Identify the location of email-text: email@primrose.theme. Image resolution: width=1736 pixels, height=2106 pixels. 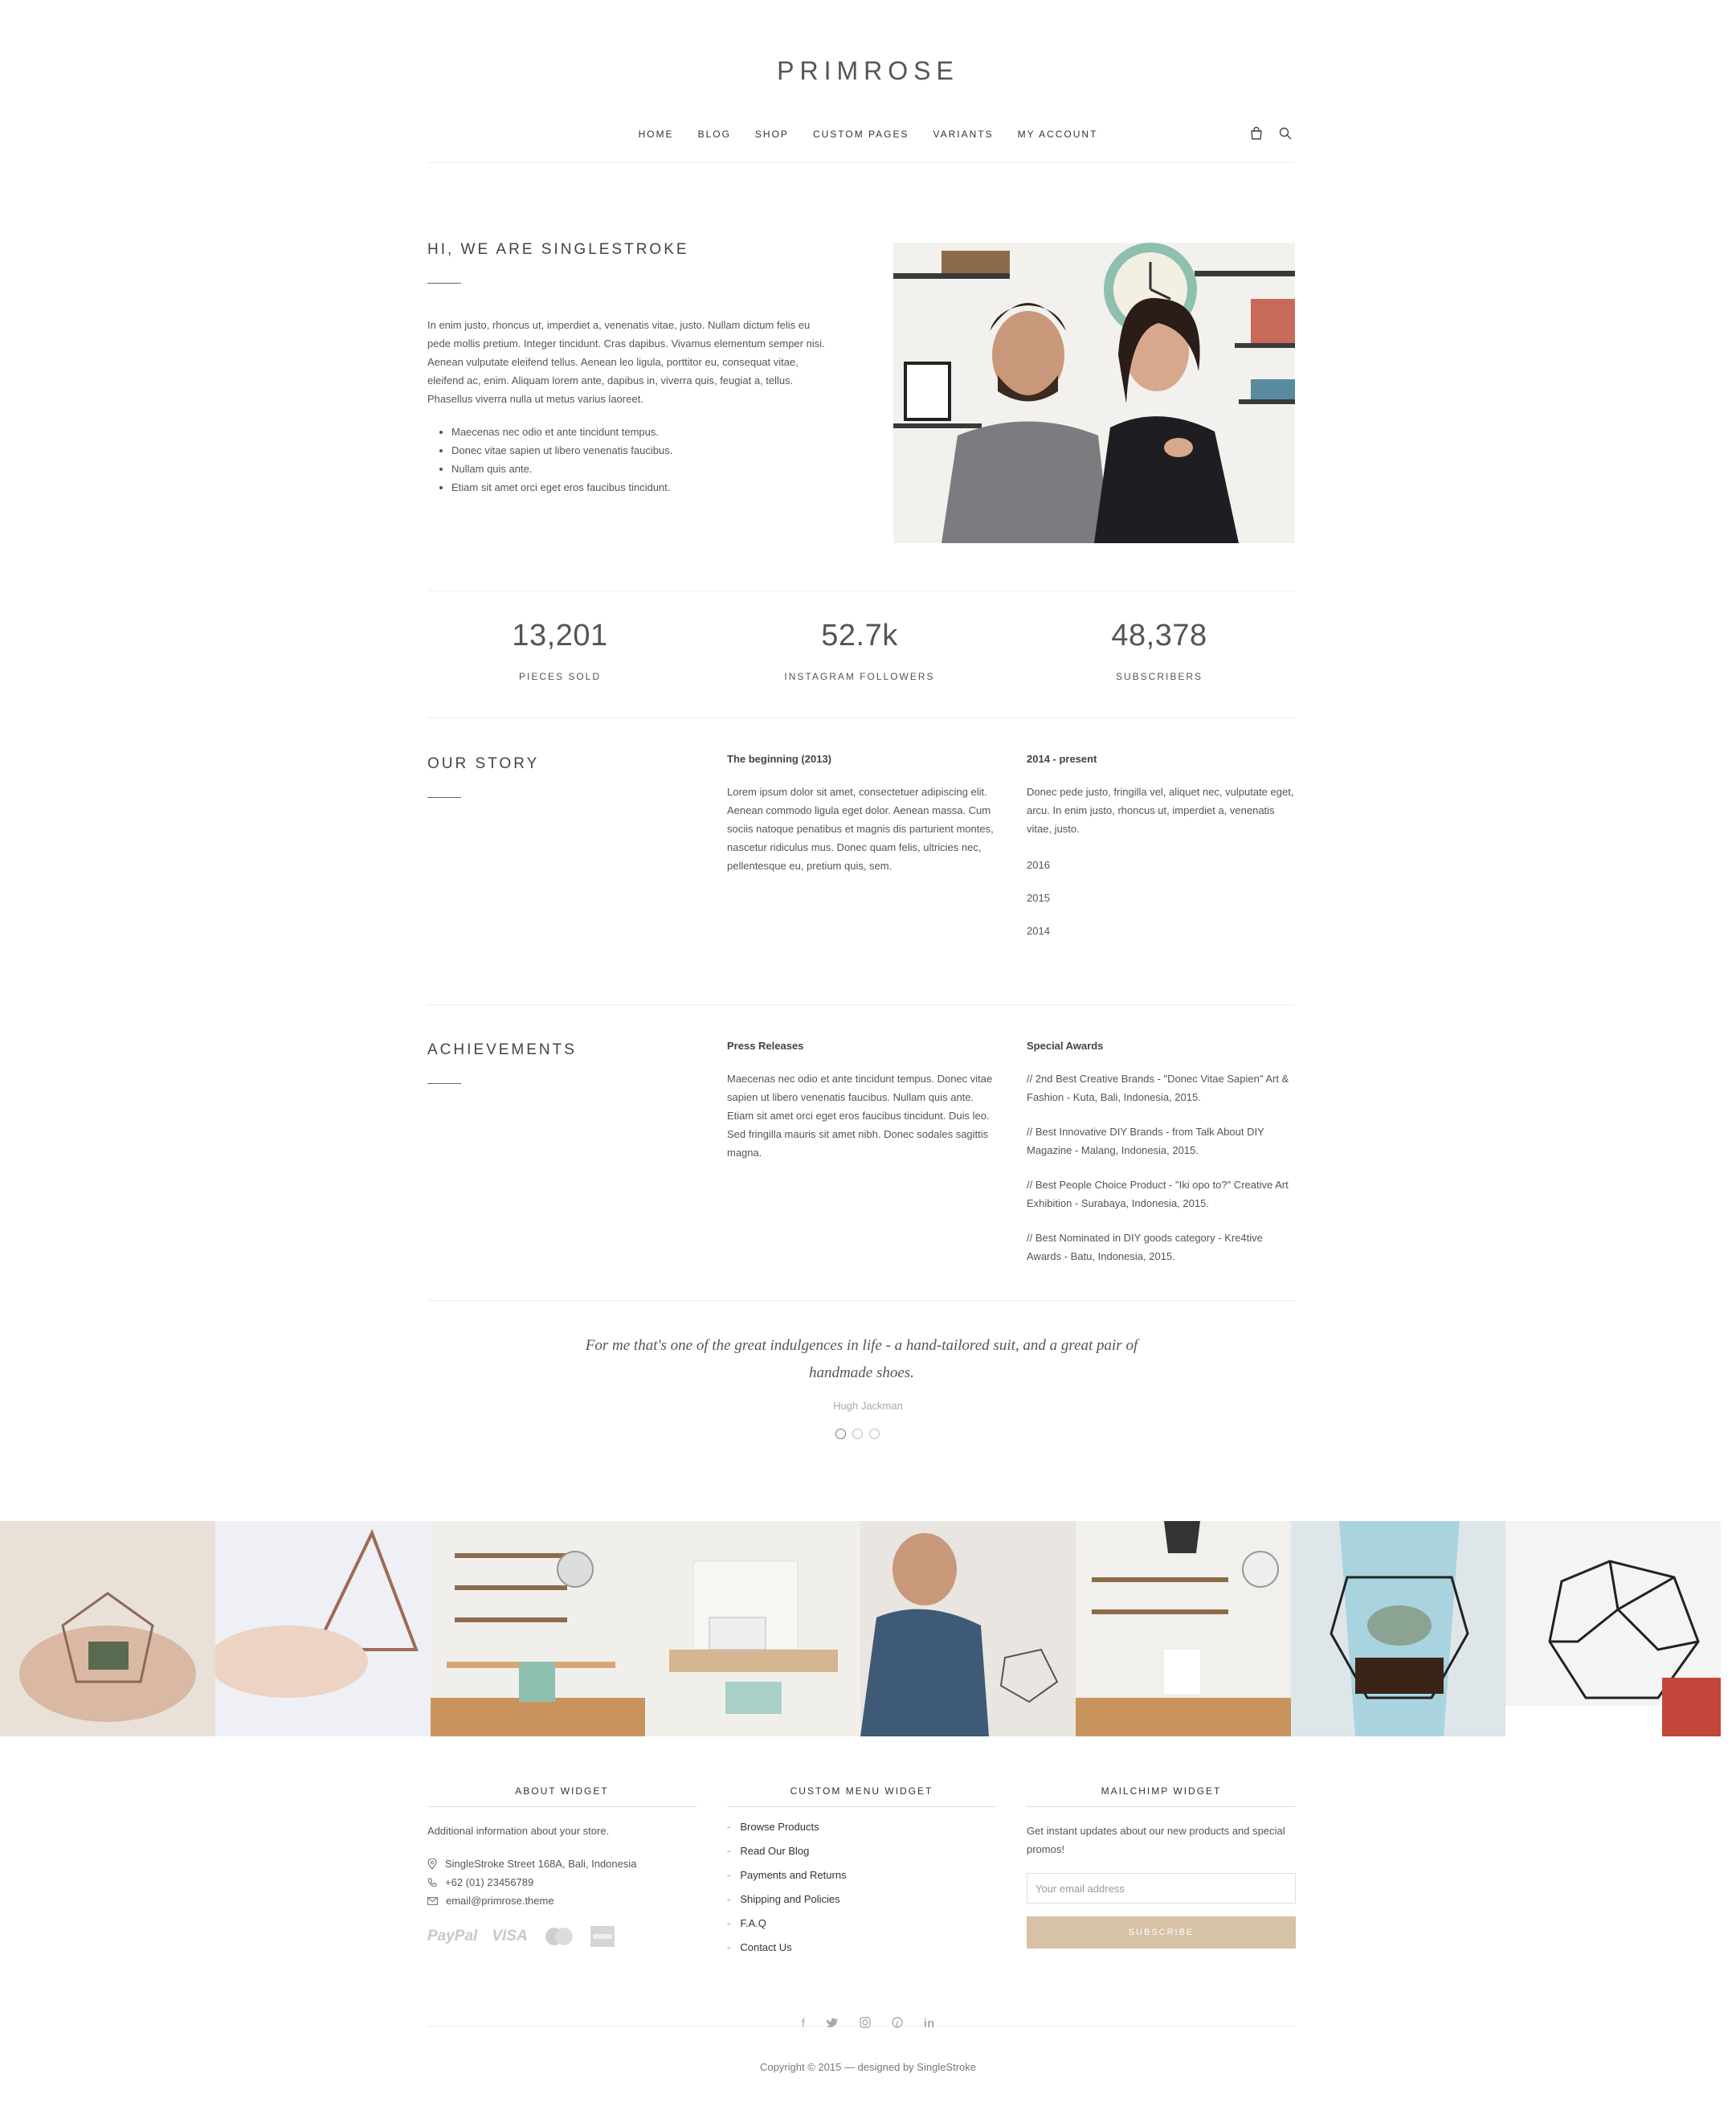
(500, 1901).